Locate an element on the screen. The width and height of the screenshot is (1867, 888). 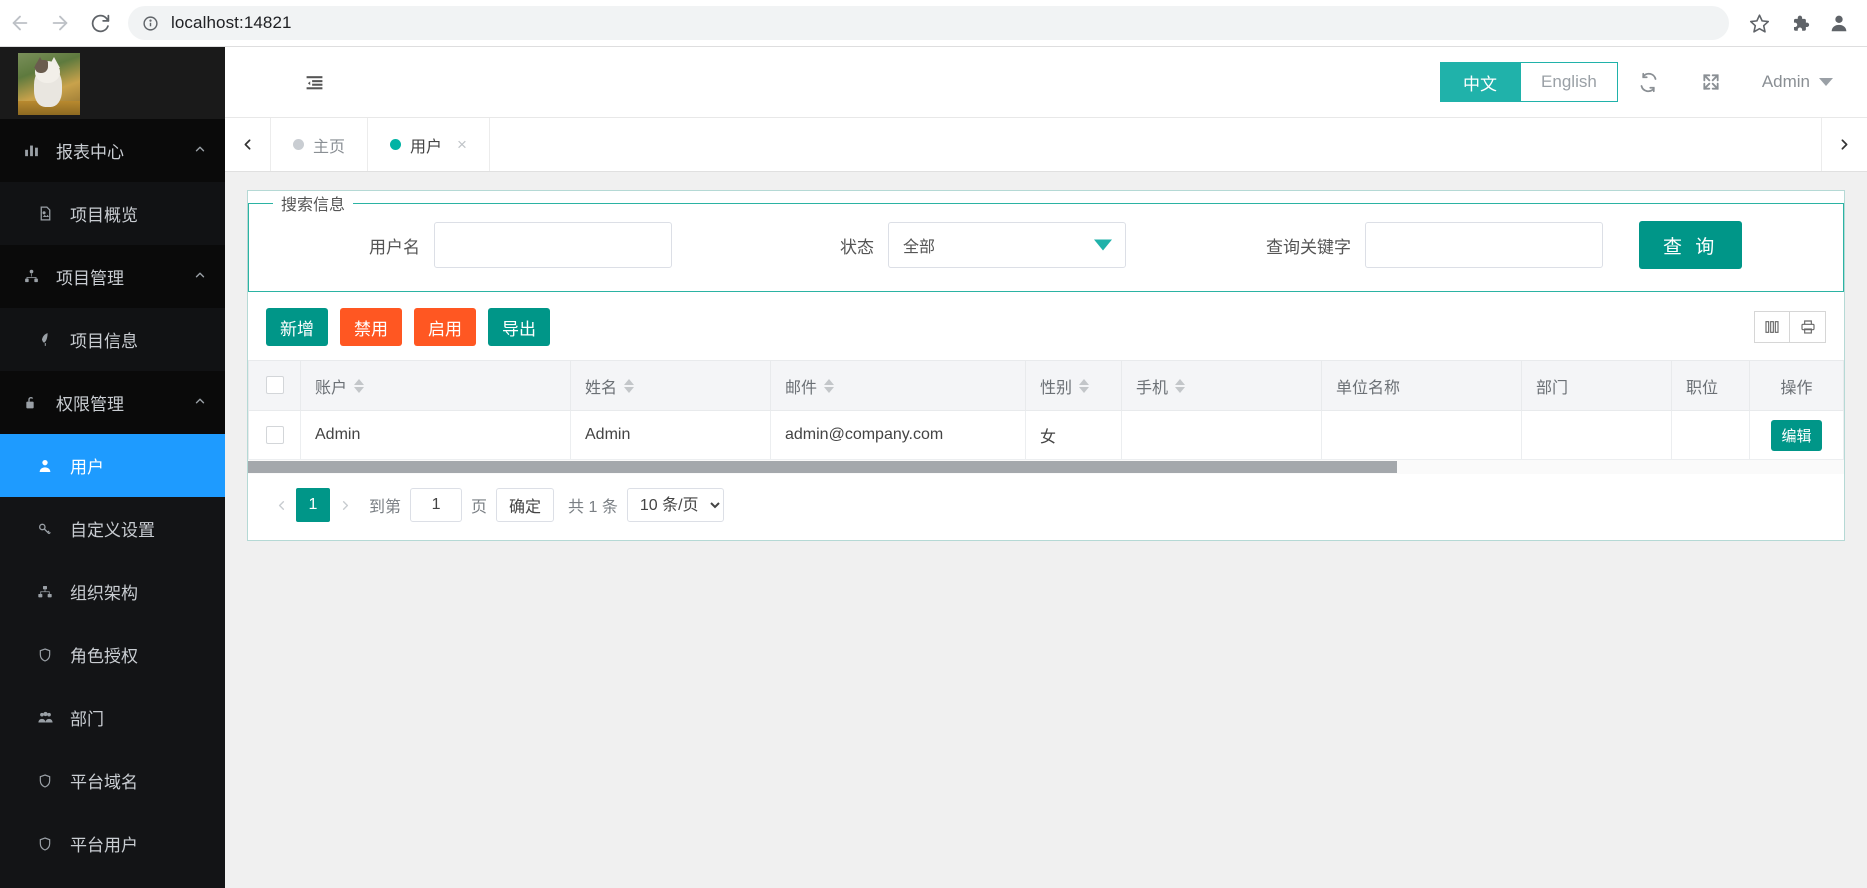
sidebar-item-project-info: 项目信息 is located at coordinates (112, 339).